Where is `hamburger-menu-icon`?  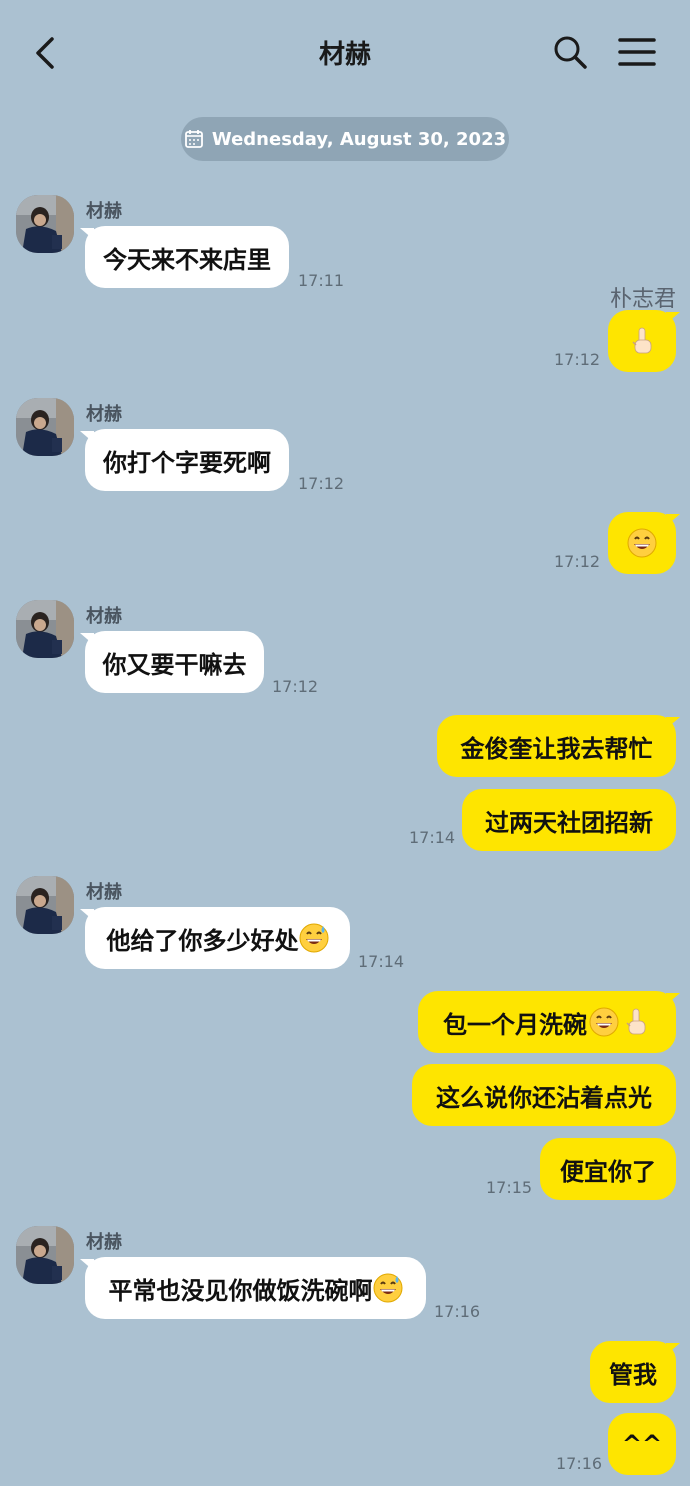 hamburger-menu-icon is located at coordinates (637, 52).